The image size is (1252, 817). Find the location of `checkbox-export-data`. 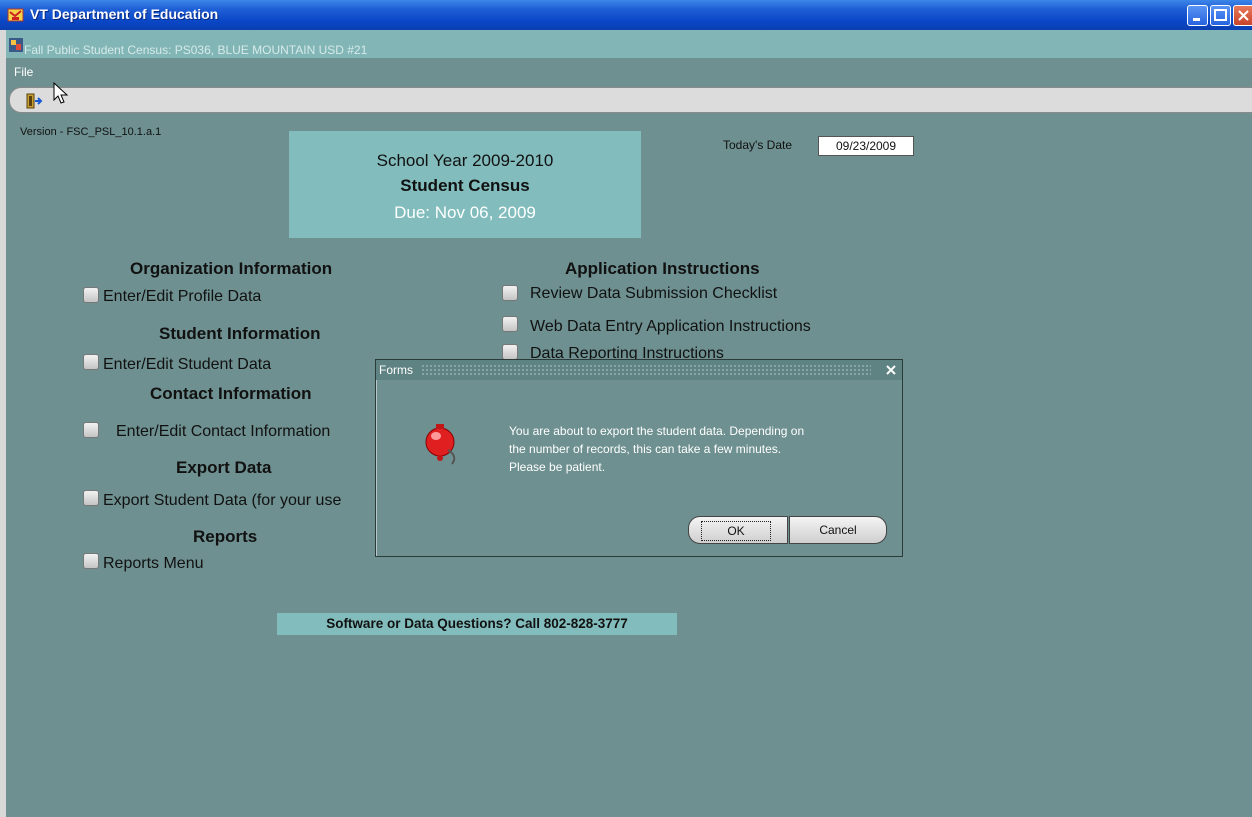

checkbox-export-data is located at coordinates (91, 498).